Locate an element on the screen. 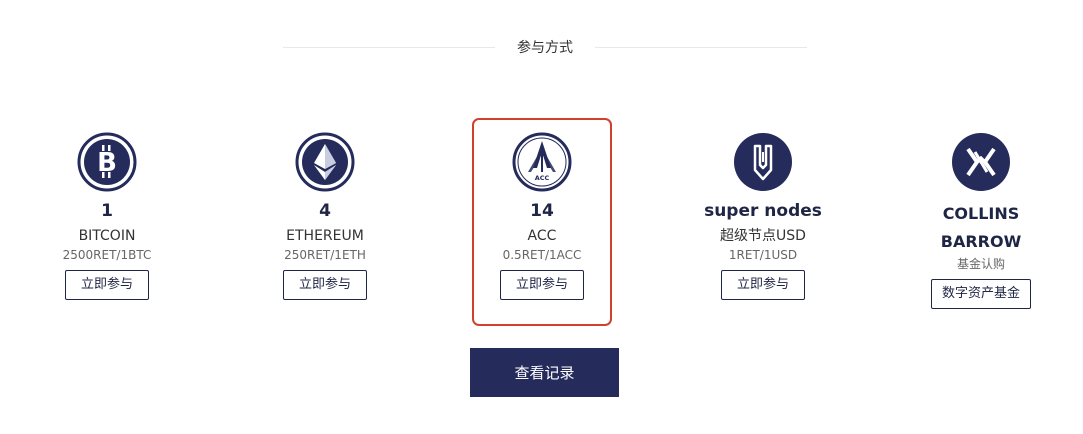  section-header: 参与方式 is located at coordinates (545, 47).